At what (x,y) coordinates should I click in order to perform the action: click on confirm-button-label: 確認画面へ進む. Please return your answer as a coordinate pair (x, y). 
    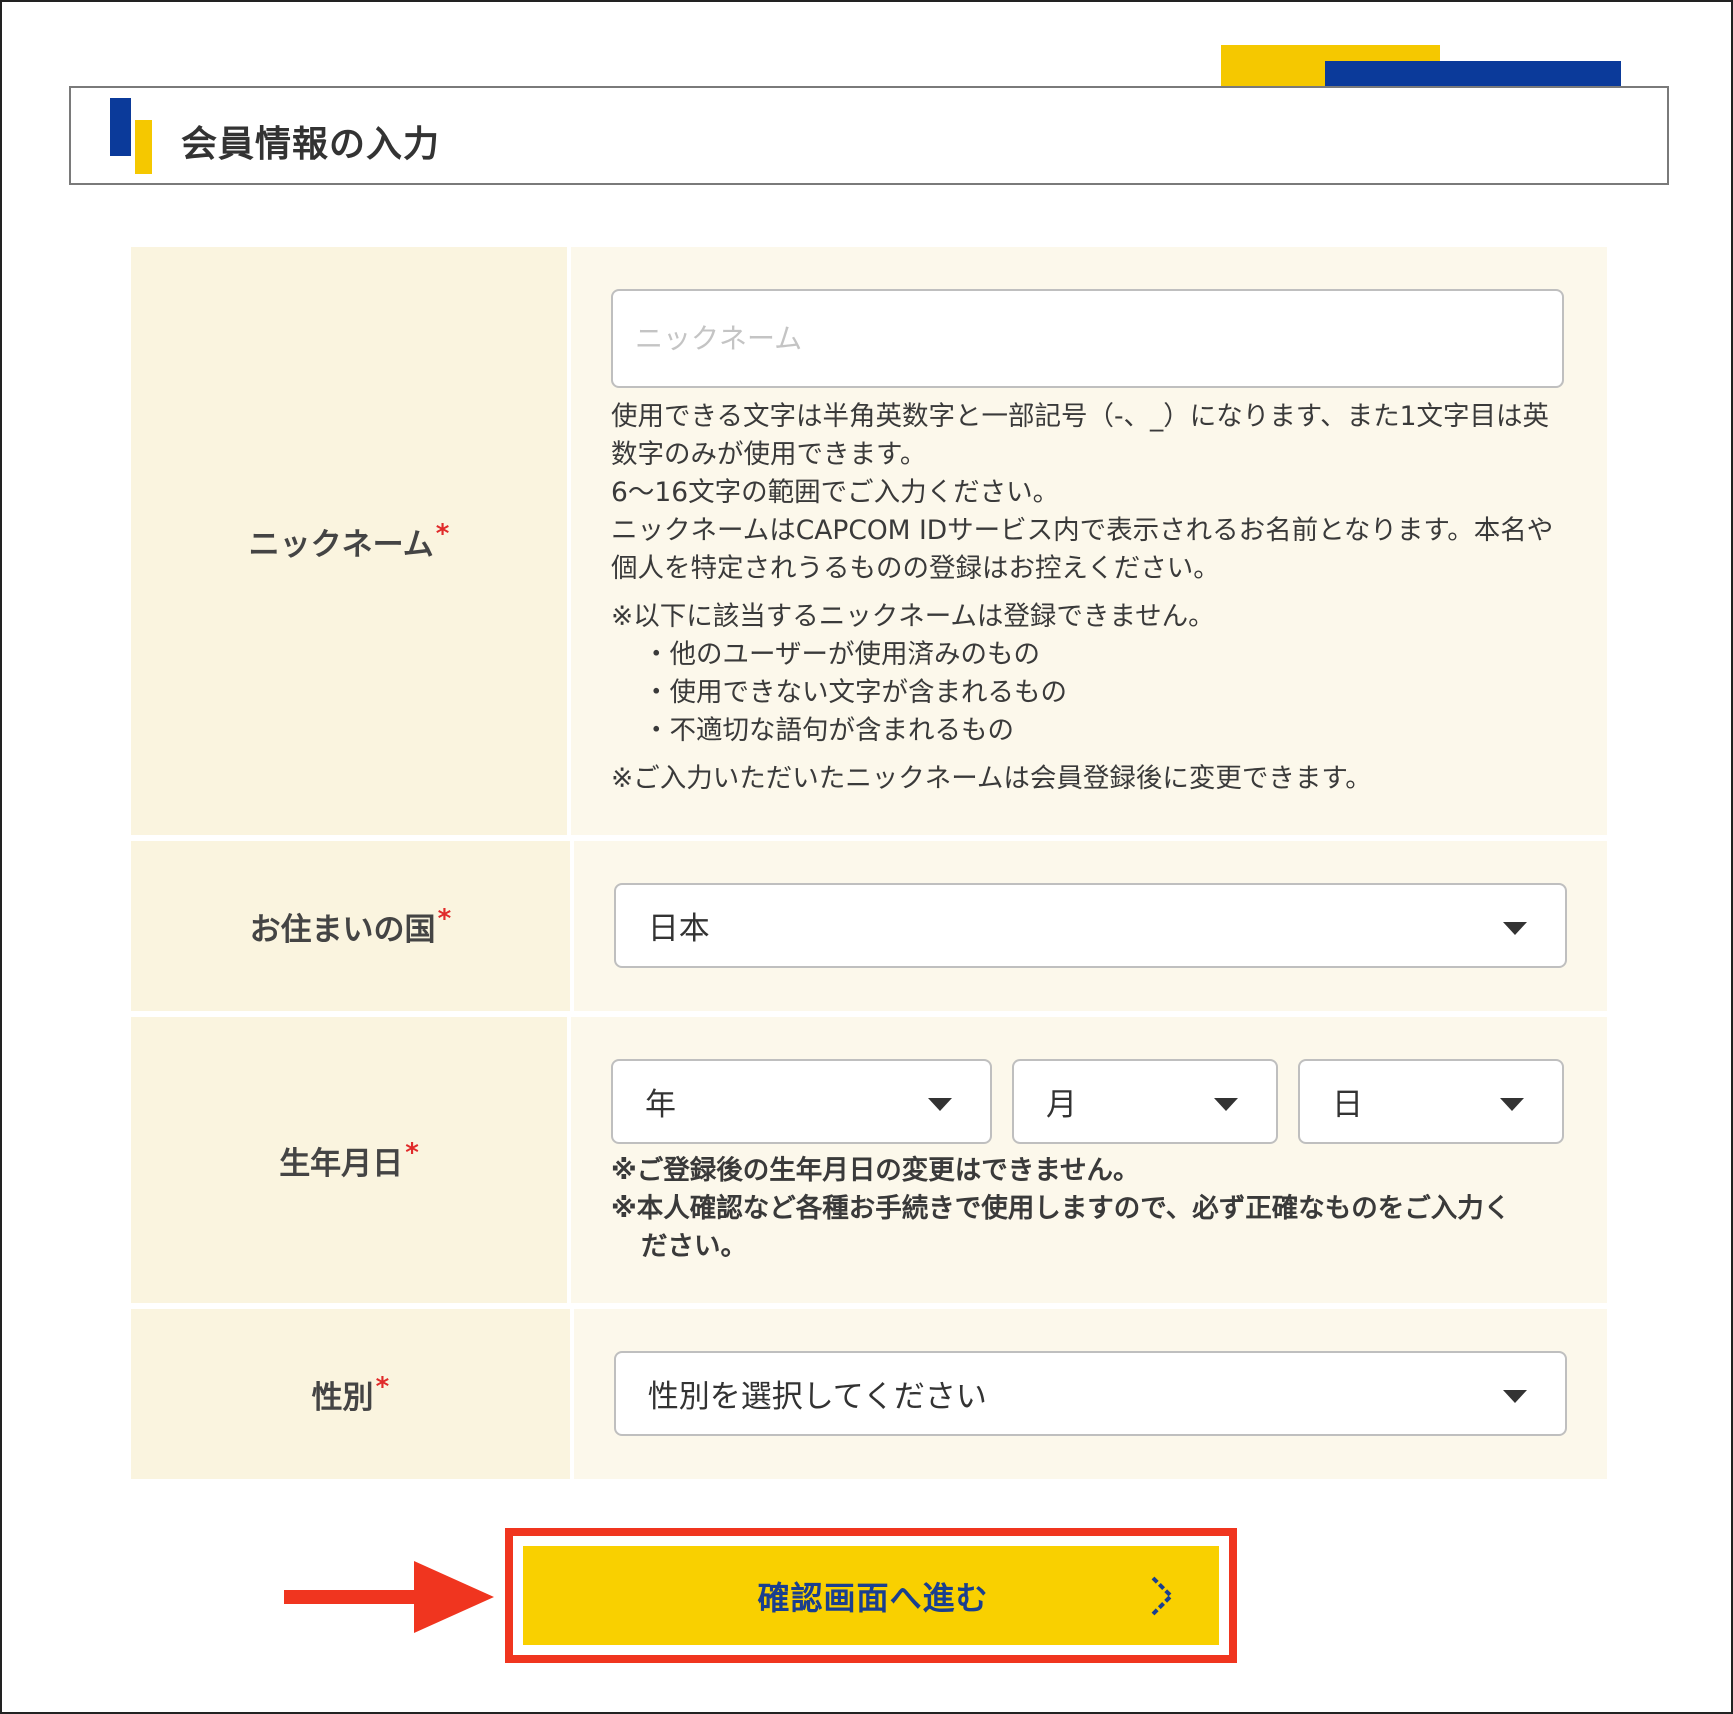
    Looking at the image, I should click on (873, 1597).